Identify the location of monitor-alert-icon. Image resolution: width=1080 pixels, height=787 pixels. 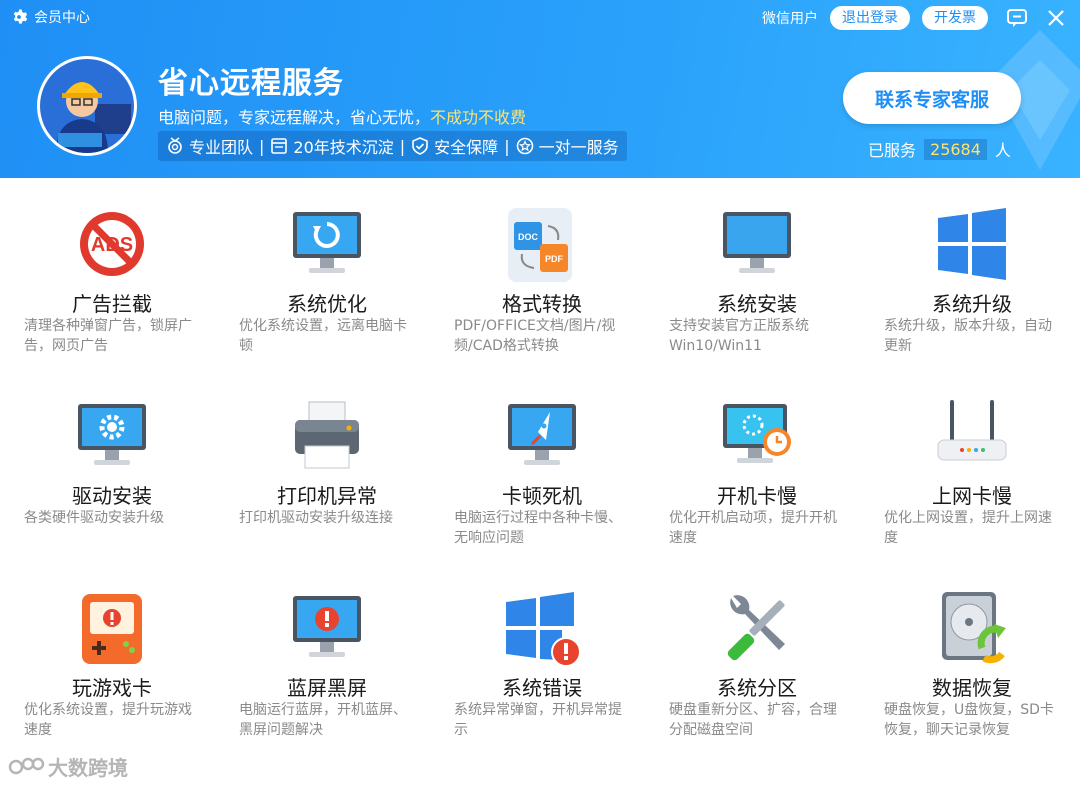
(327, 626).